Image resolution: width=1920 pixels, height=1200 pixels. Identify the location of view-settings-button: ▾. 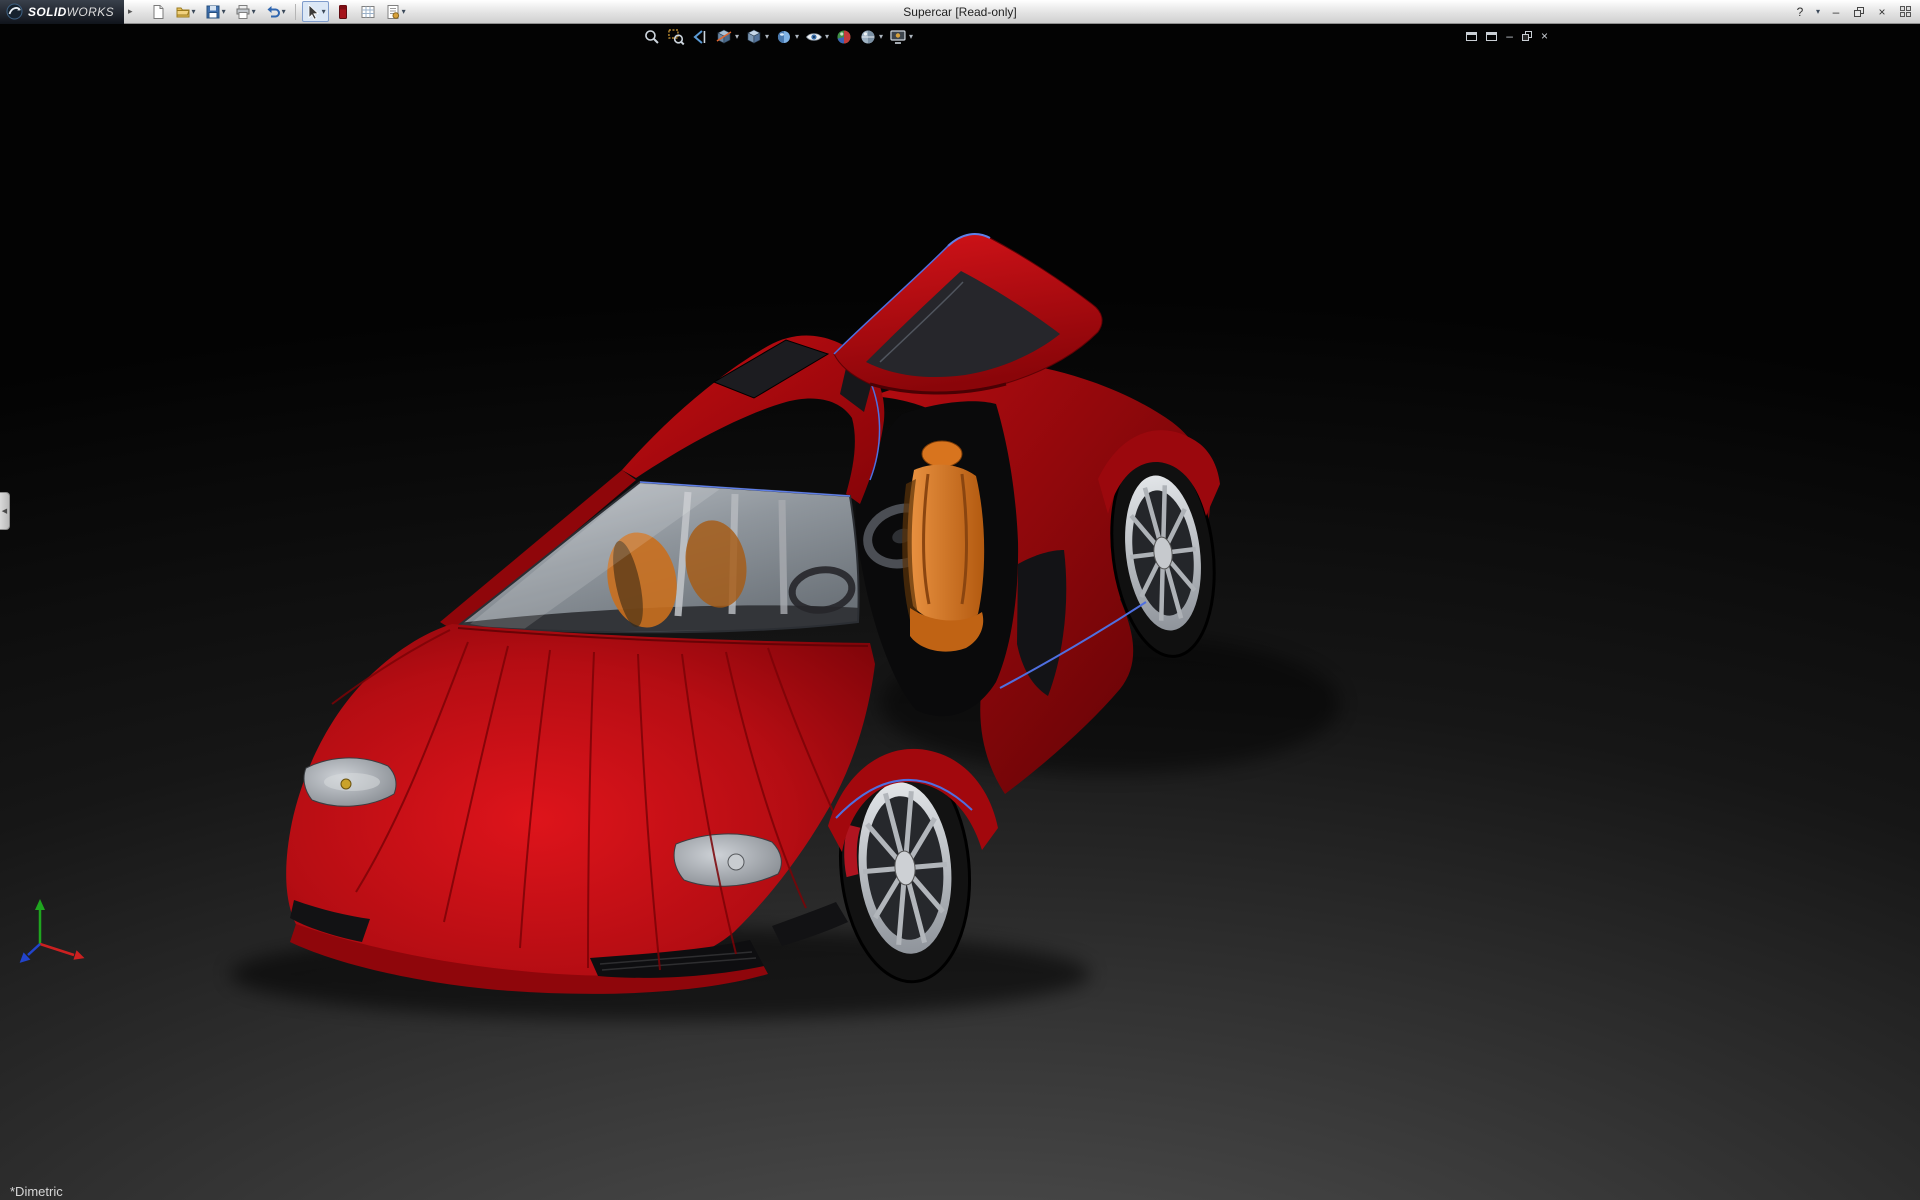
(901, 37).